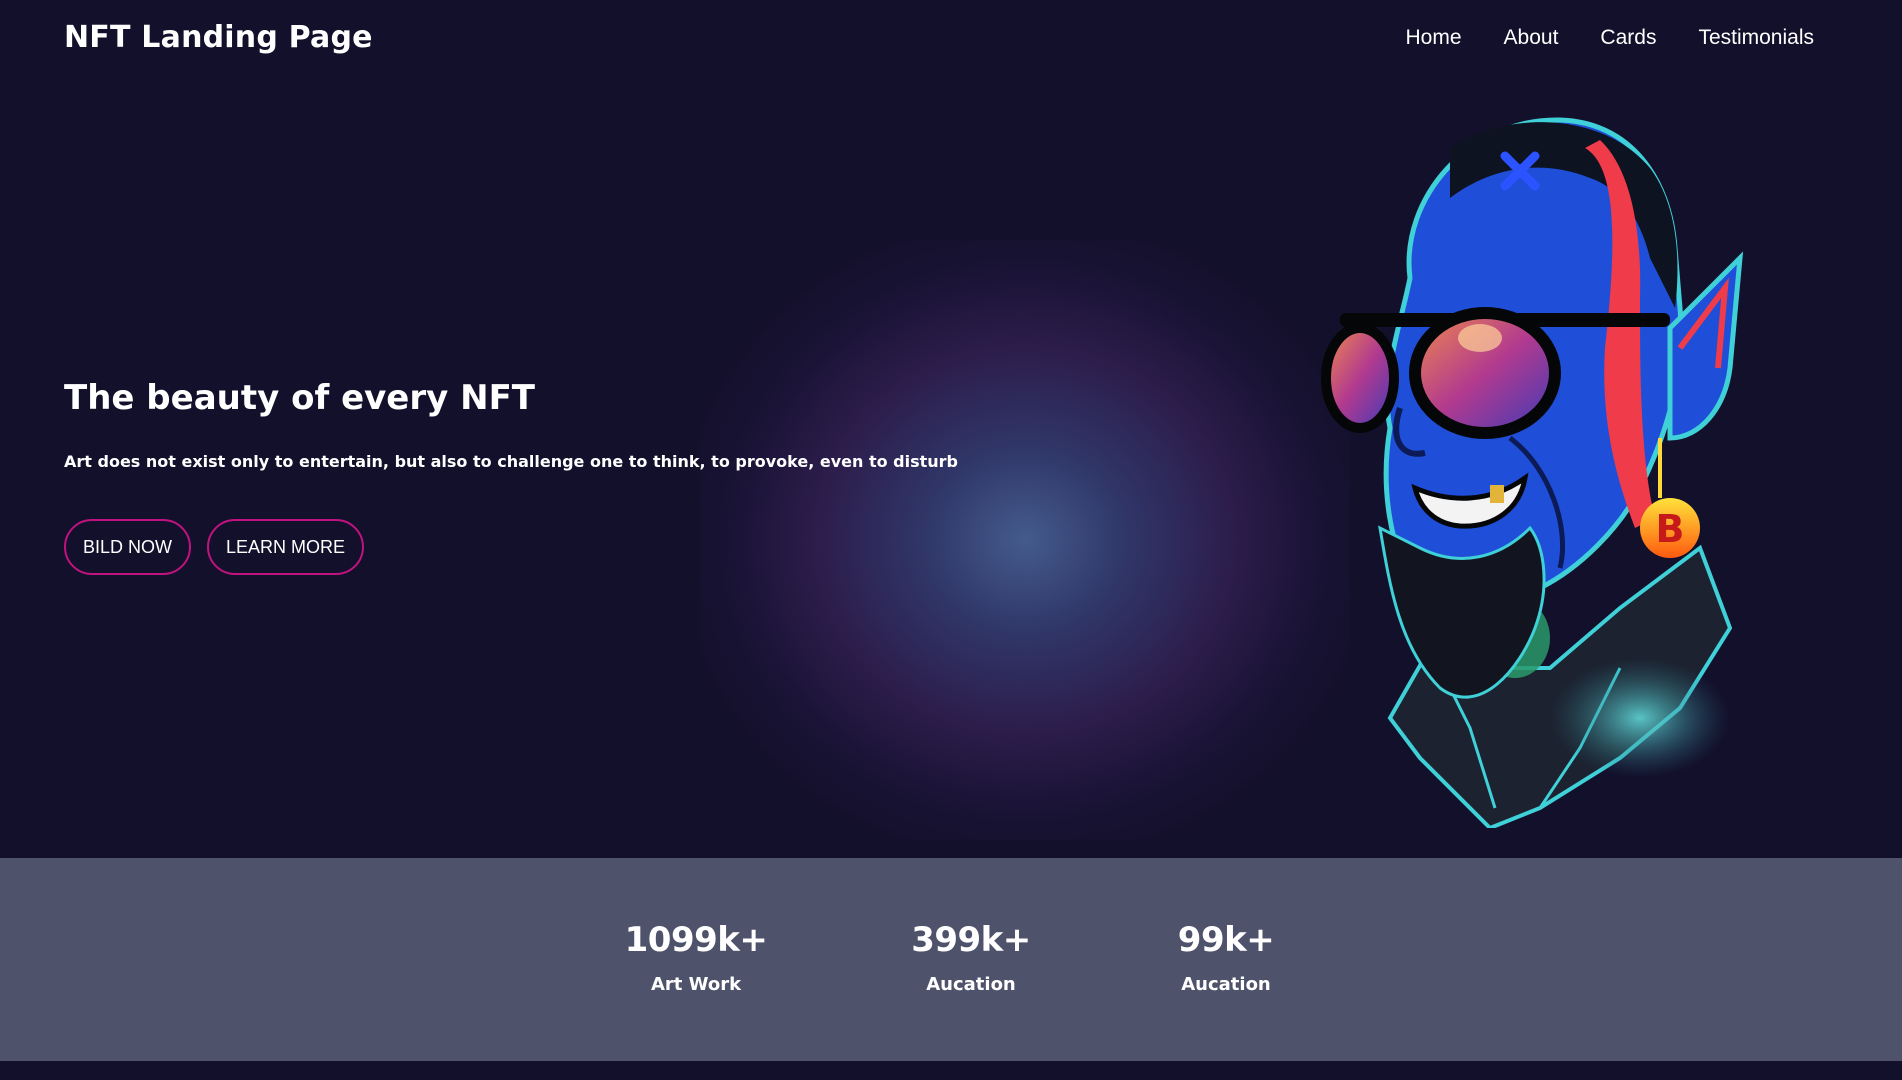 The height and width of the screenshot is (1080, 1902). Describe the element at coordinates (1434, 38) in the screenshot. I see `nav-home: Home` at that location.